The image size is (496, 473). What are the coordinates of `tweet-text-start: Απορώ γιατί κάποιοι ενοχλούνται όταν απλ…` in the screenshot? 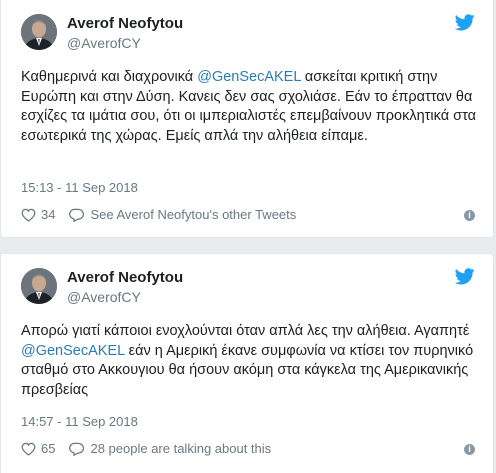 It's located at (245, 331).